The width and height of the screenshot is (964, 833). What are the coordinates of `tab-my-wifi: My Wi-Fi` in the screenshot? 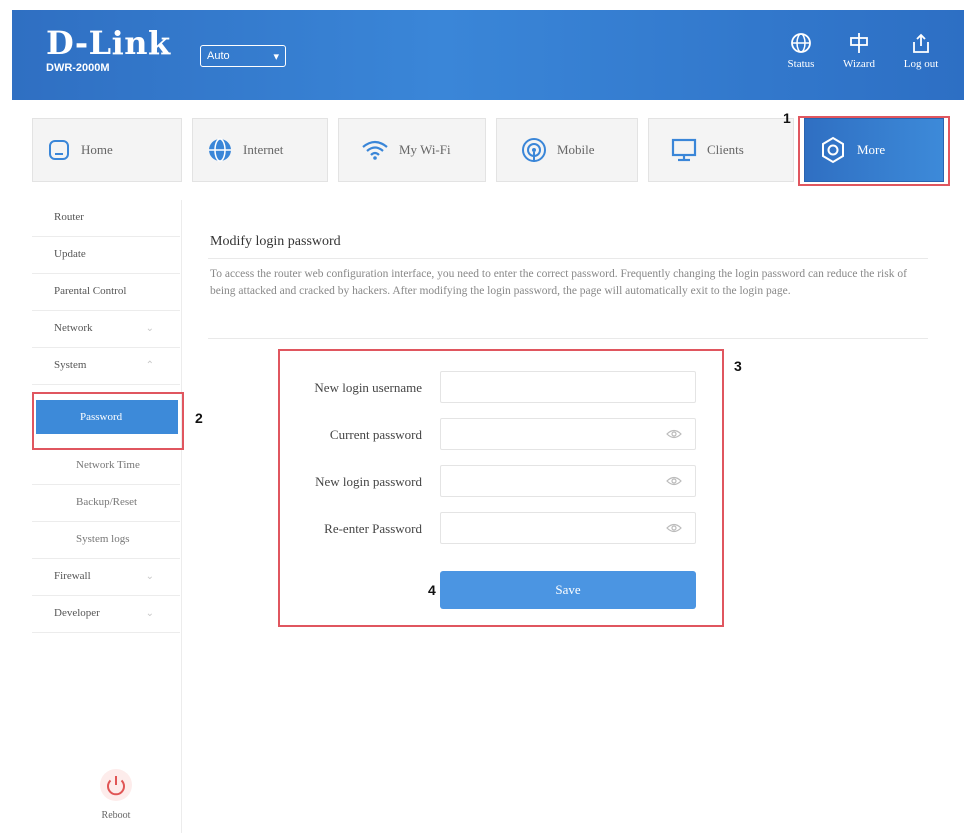 It's located at (412, 150).